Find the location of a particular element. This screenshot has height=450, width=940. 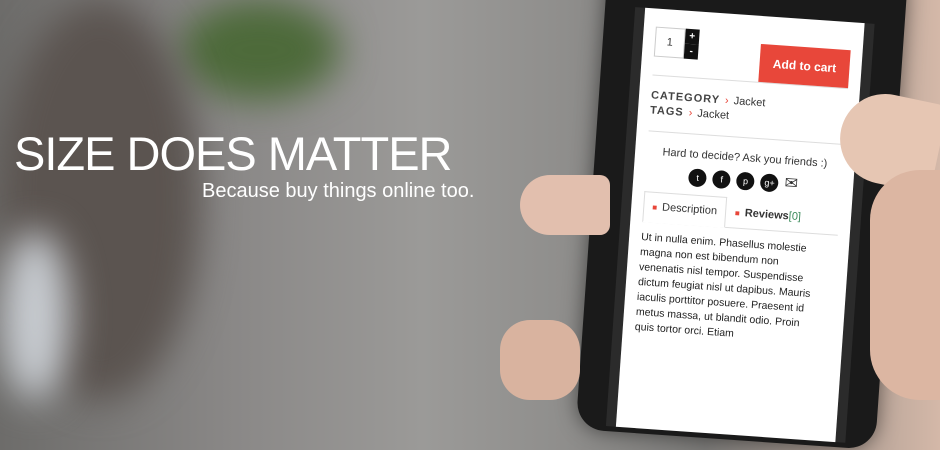

tab-description: ■ Description is located at coordinates (685, 209).